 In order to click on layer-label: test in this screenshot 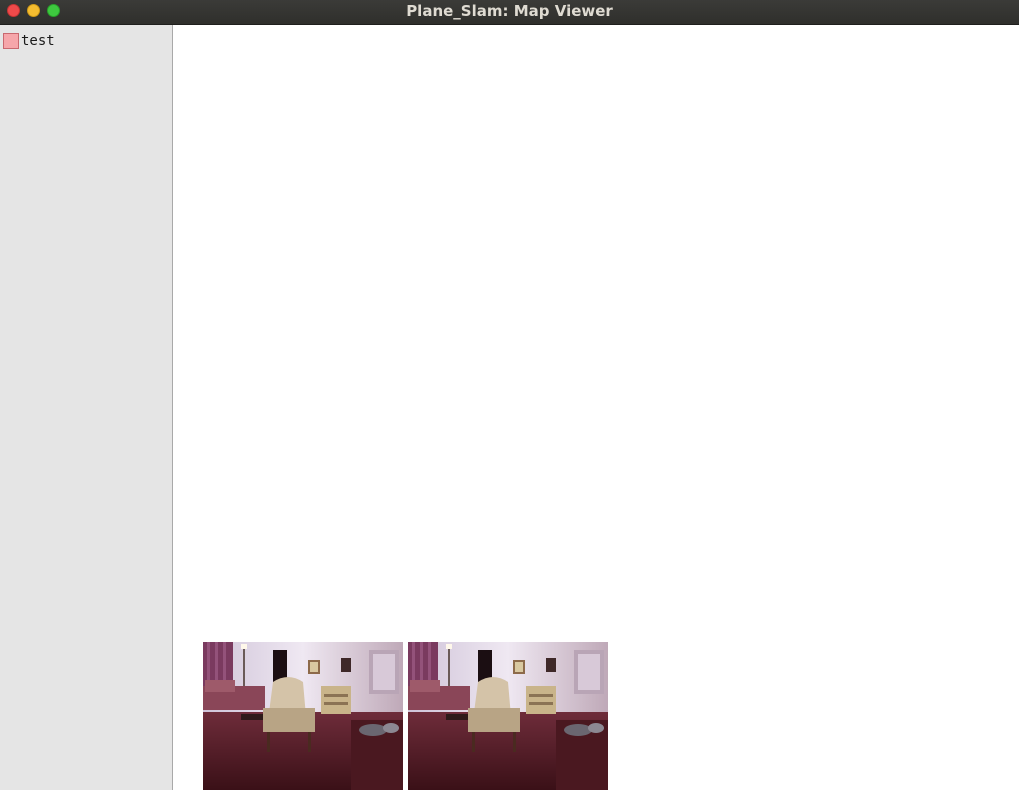, I will do `click(38, 41)`.